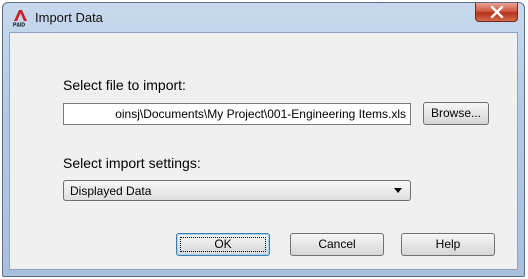 The height and width of the screenshot is (279, 528). What do you see at coordinates (111, 191) in the screenshot?
I see `import-settings-value: Displayed Data` at bounding box center [111, 191].